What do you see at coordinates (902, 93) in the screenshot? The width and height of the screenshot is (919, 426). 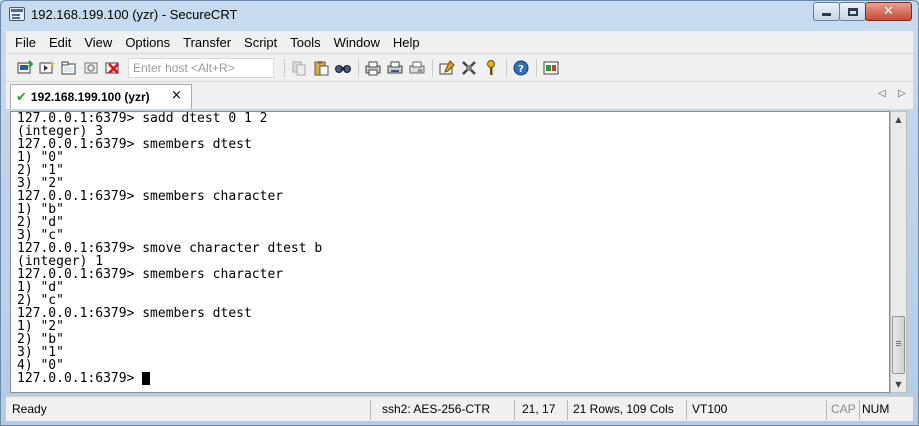 I see `tab-next-icon: ▷` at bounding box center [902, 93].